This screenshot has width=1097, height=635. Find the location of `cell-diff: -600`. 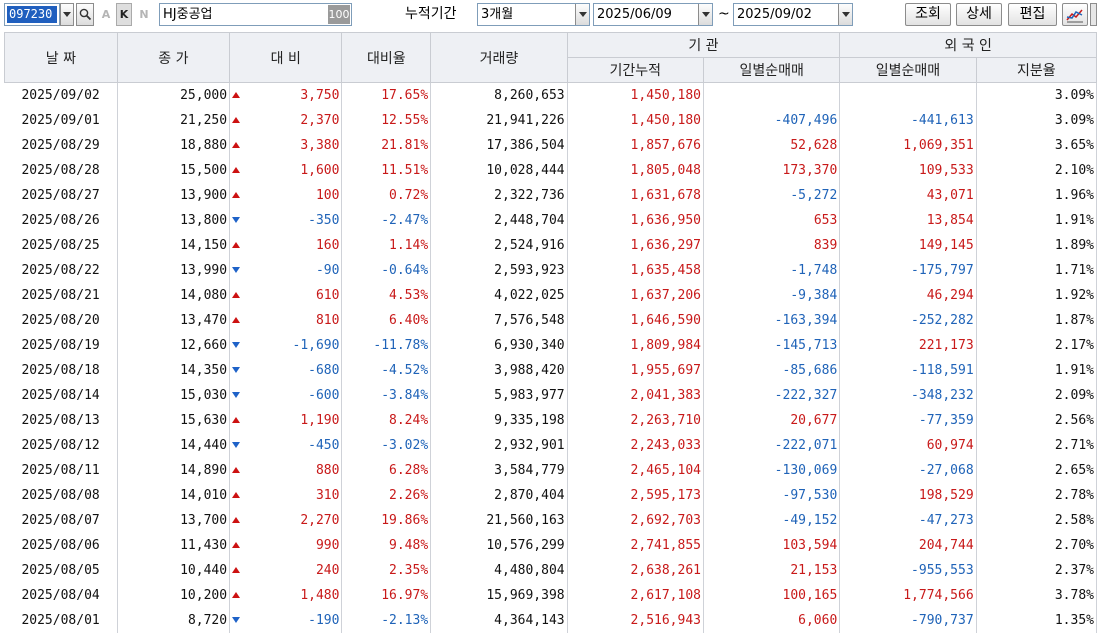

cell-diff: -600 is located at coordinates (286, 395).